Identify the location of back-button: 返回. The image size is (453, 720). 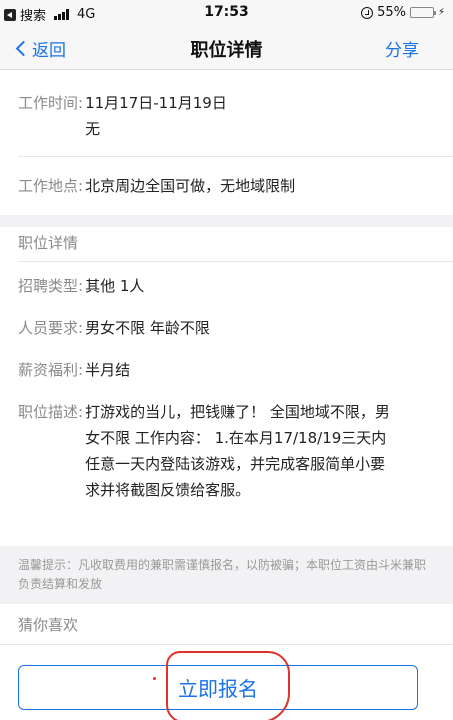
(40, 48).